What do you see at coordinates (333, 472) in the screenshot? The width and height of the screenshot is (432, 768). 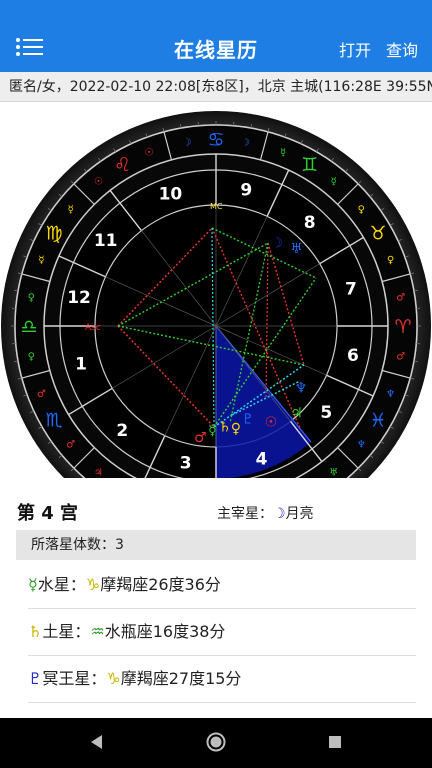 I see `sign-ruler-icon: ♅` at bounding box center [333, 472].